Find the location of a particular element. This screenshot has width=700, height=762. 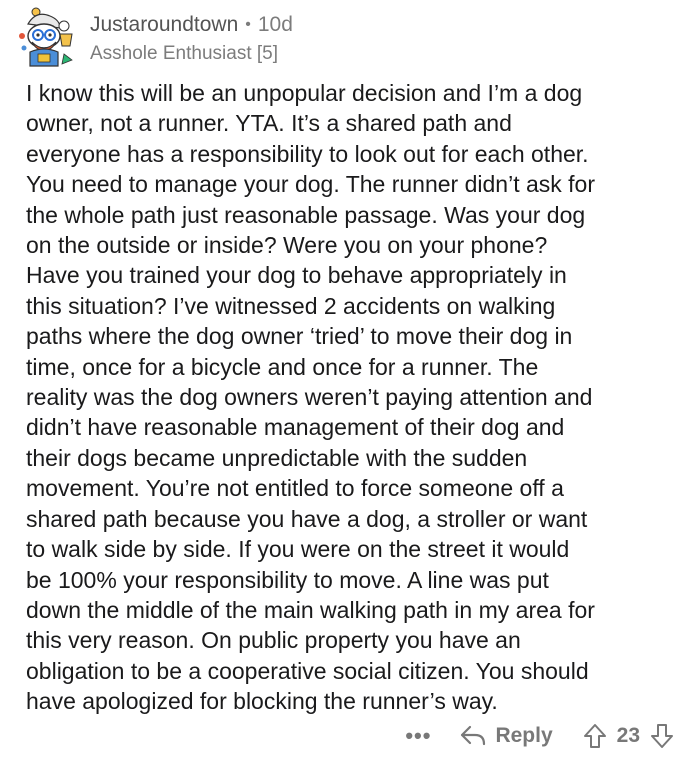

upvote-arrow-icon is located at coordinates (594, 736).